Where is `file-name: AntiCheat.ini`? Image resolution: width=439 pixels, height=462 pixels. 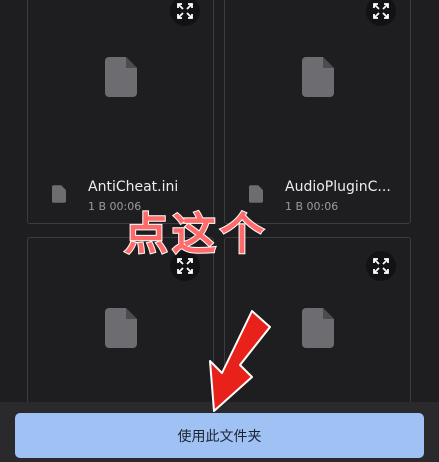 file-name: AntiCheat.ini is located at coordinates (133, 187).